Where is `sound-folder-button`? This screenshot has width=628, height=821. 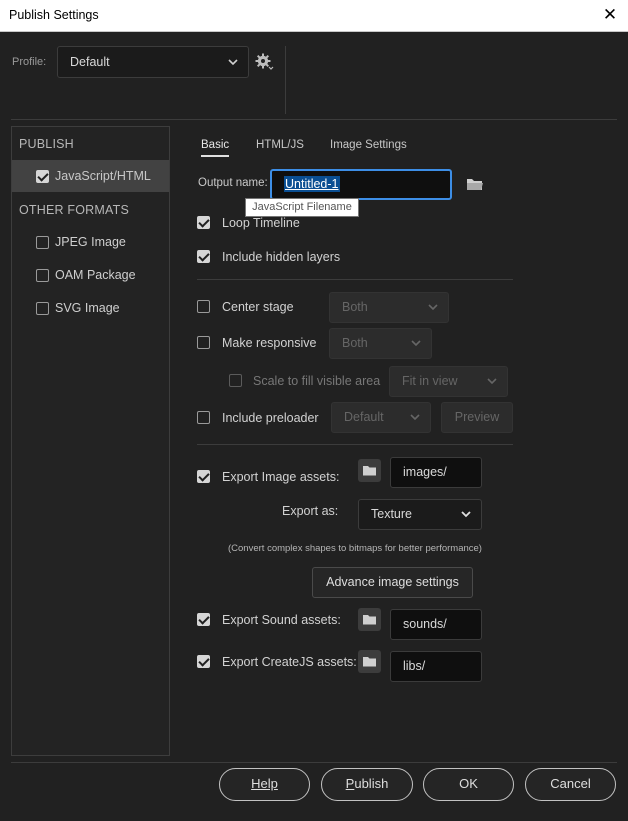
sound-folder-button is located at coordinates (369, 619).